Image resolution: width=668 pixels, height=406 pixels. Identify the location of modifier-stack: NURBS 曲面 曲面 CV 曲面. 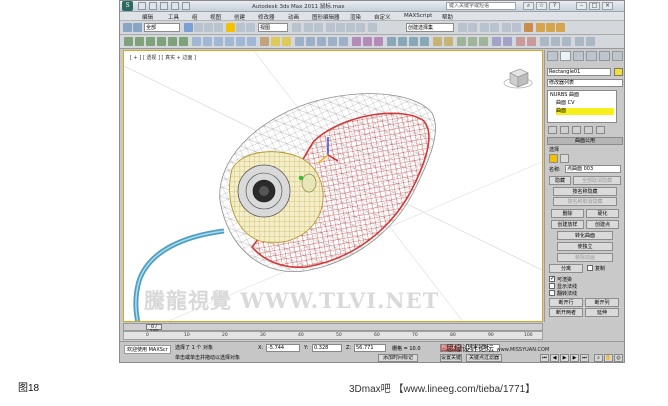
(582, 106).